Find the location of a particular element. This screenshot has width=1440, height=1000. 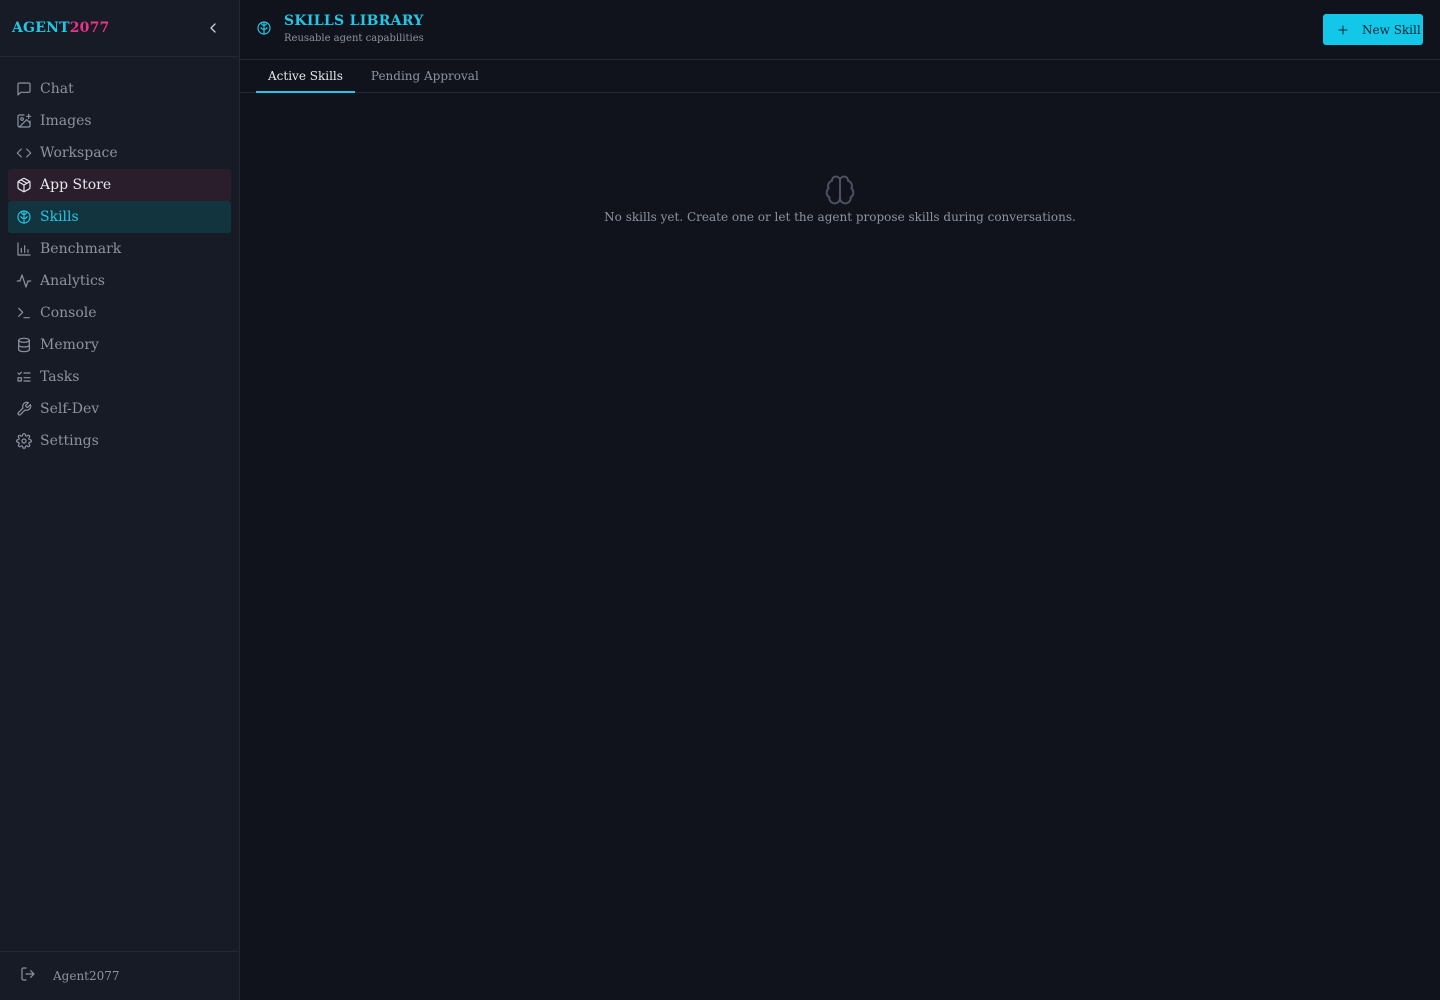

sidebar-item-label: App Store is located at coordinates (76, 185).